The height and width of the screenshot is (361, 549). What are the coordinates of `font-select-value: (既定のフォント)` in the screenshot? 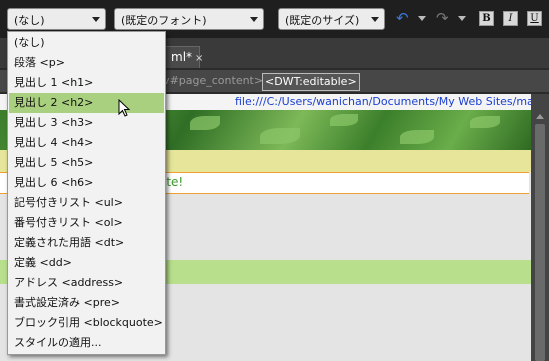 It's located at (164, 20).